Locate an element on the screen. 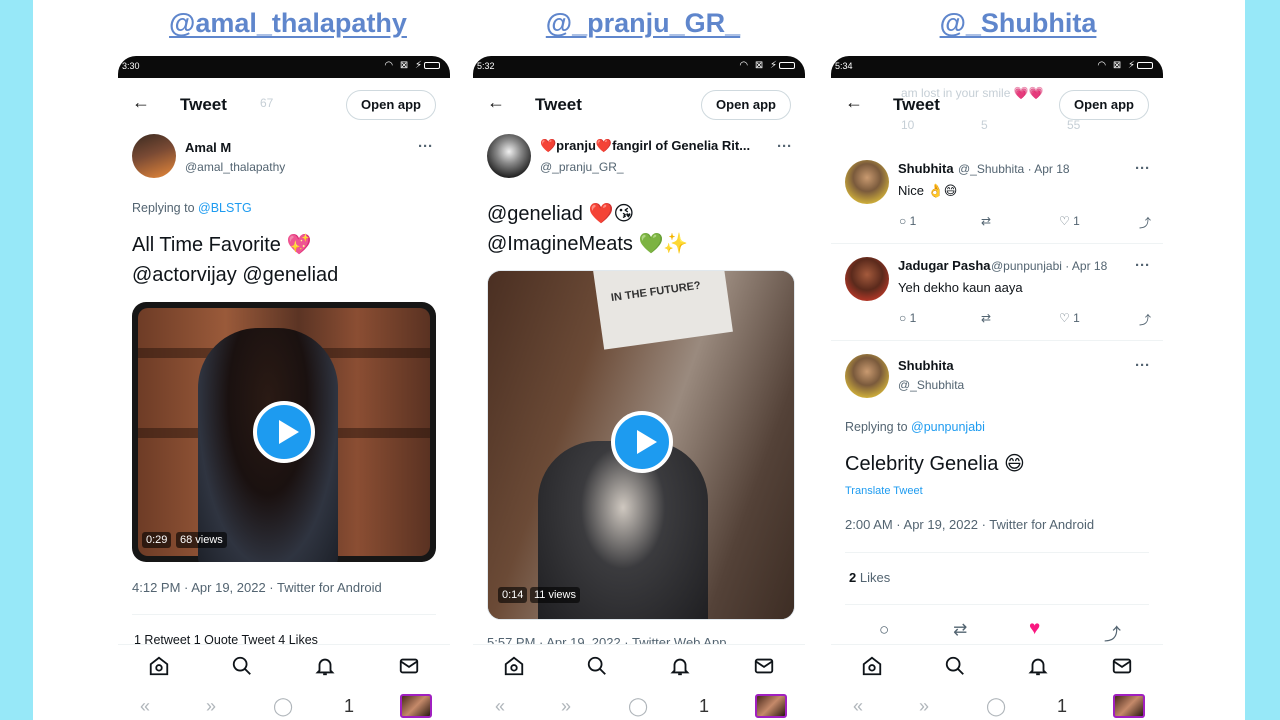 The height and width of the screenshot is (720, 1280). video-views: 68 views is located at coordinates (201, 540).